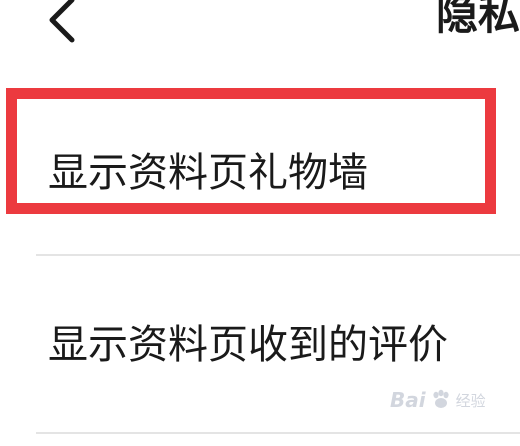  I want to click on back-button, so click(63, 22).